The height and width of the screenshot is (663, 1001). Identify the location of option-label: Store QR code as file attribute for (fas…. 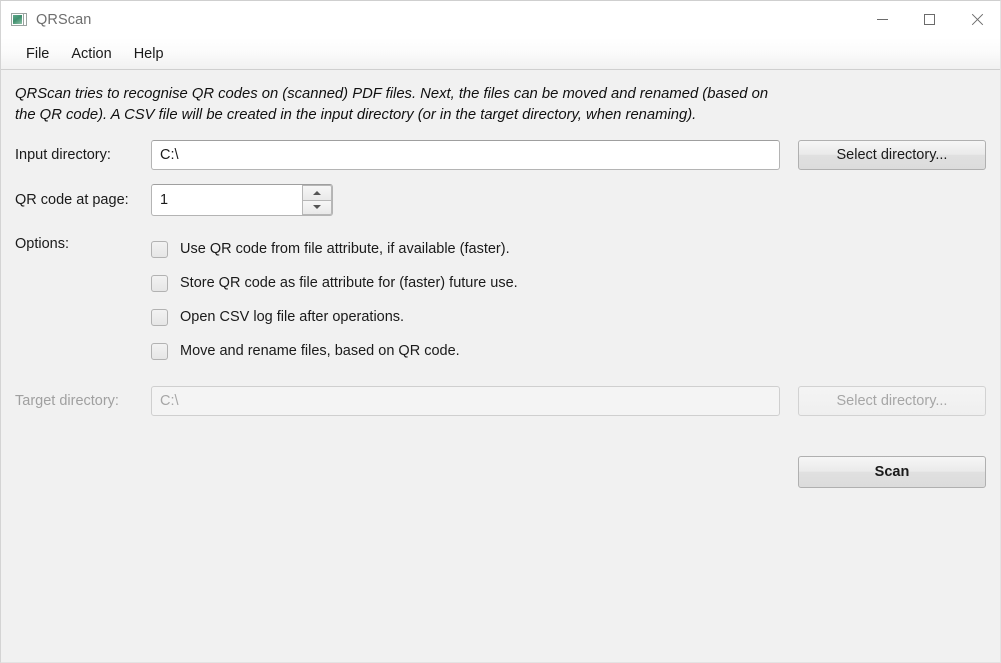
(349, 283).